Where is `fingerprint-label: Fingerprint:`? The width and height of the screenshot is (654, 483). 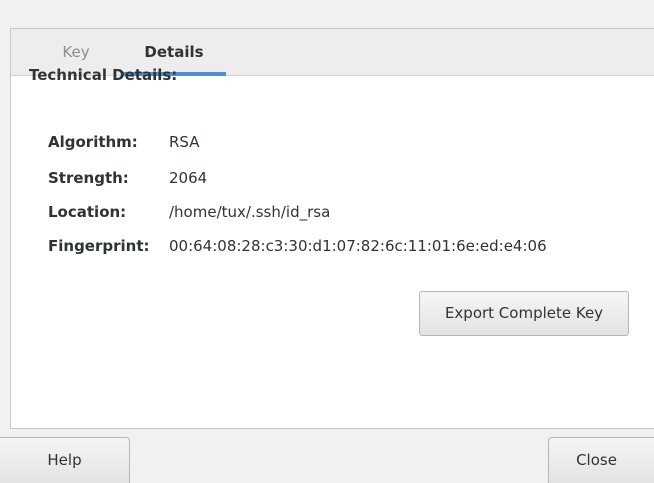
fingerprint-label: Fingerprint: is located at coordinates (99, 246).